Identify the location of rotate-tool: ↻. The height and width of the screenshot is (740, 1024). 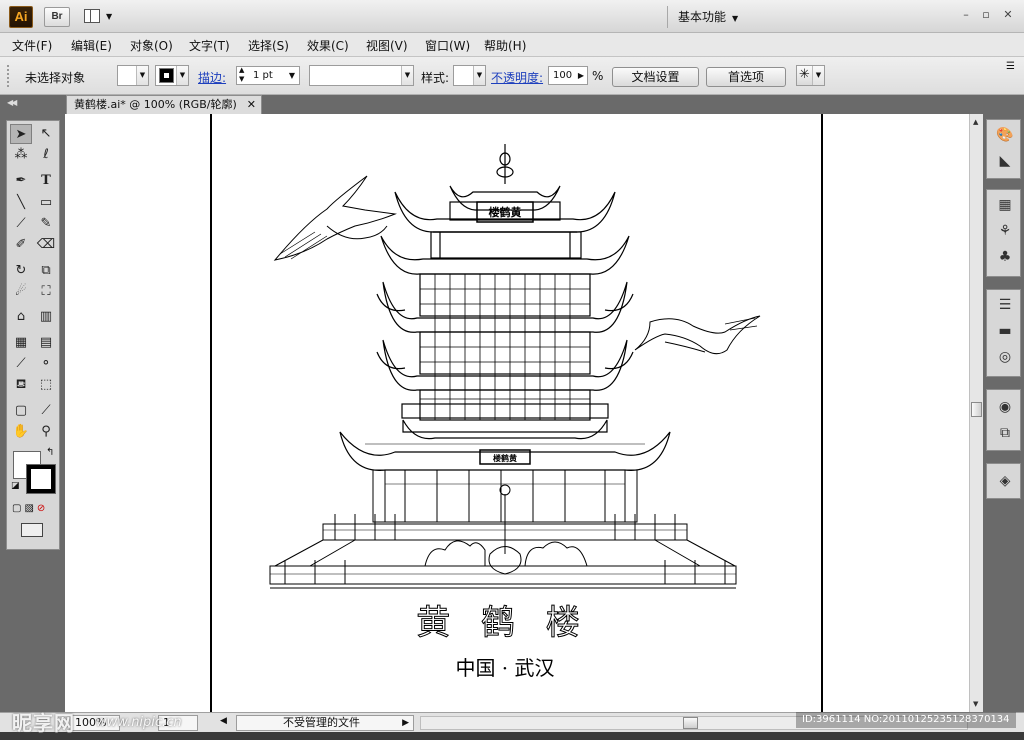
(21, 271).